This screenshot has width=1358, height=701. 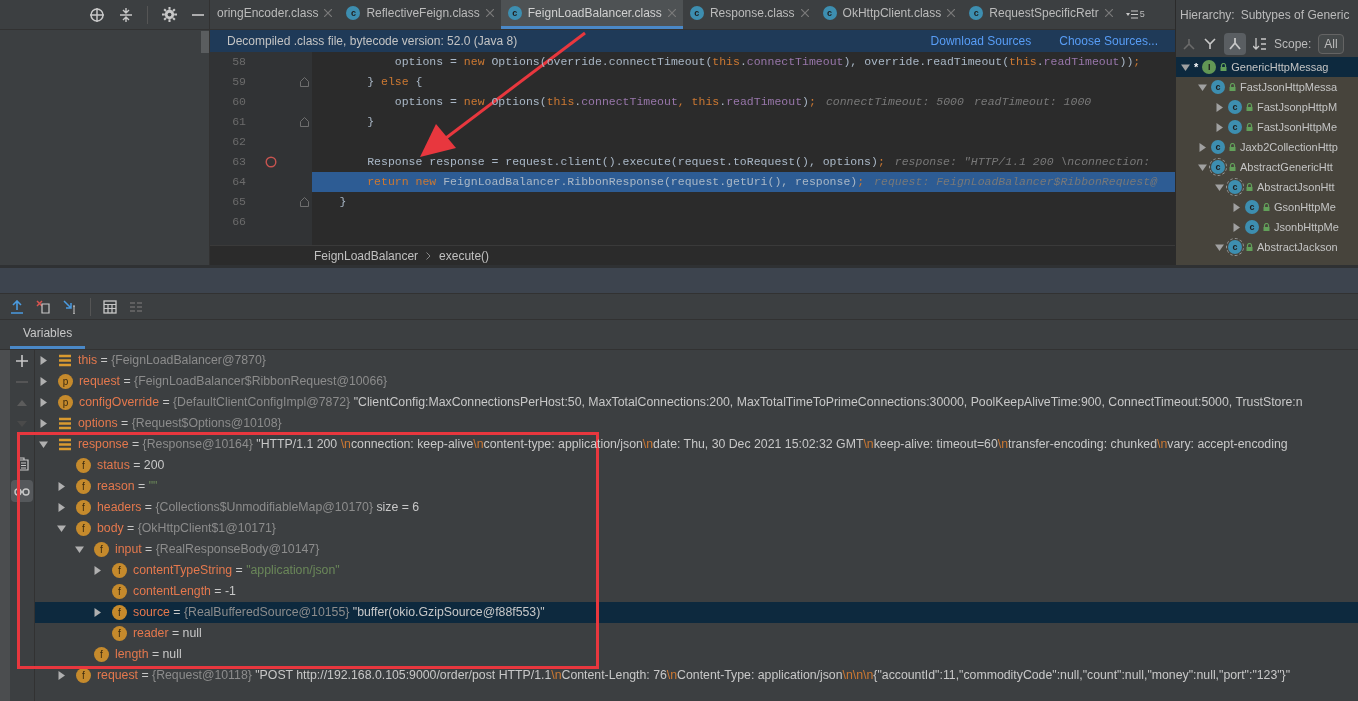 I want to click on hierarchy-item-label: AbstractJackson, so click(x=1297, y=247).